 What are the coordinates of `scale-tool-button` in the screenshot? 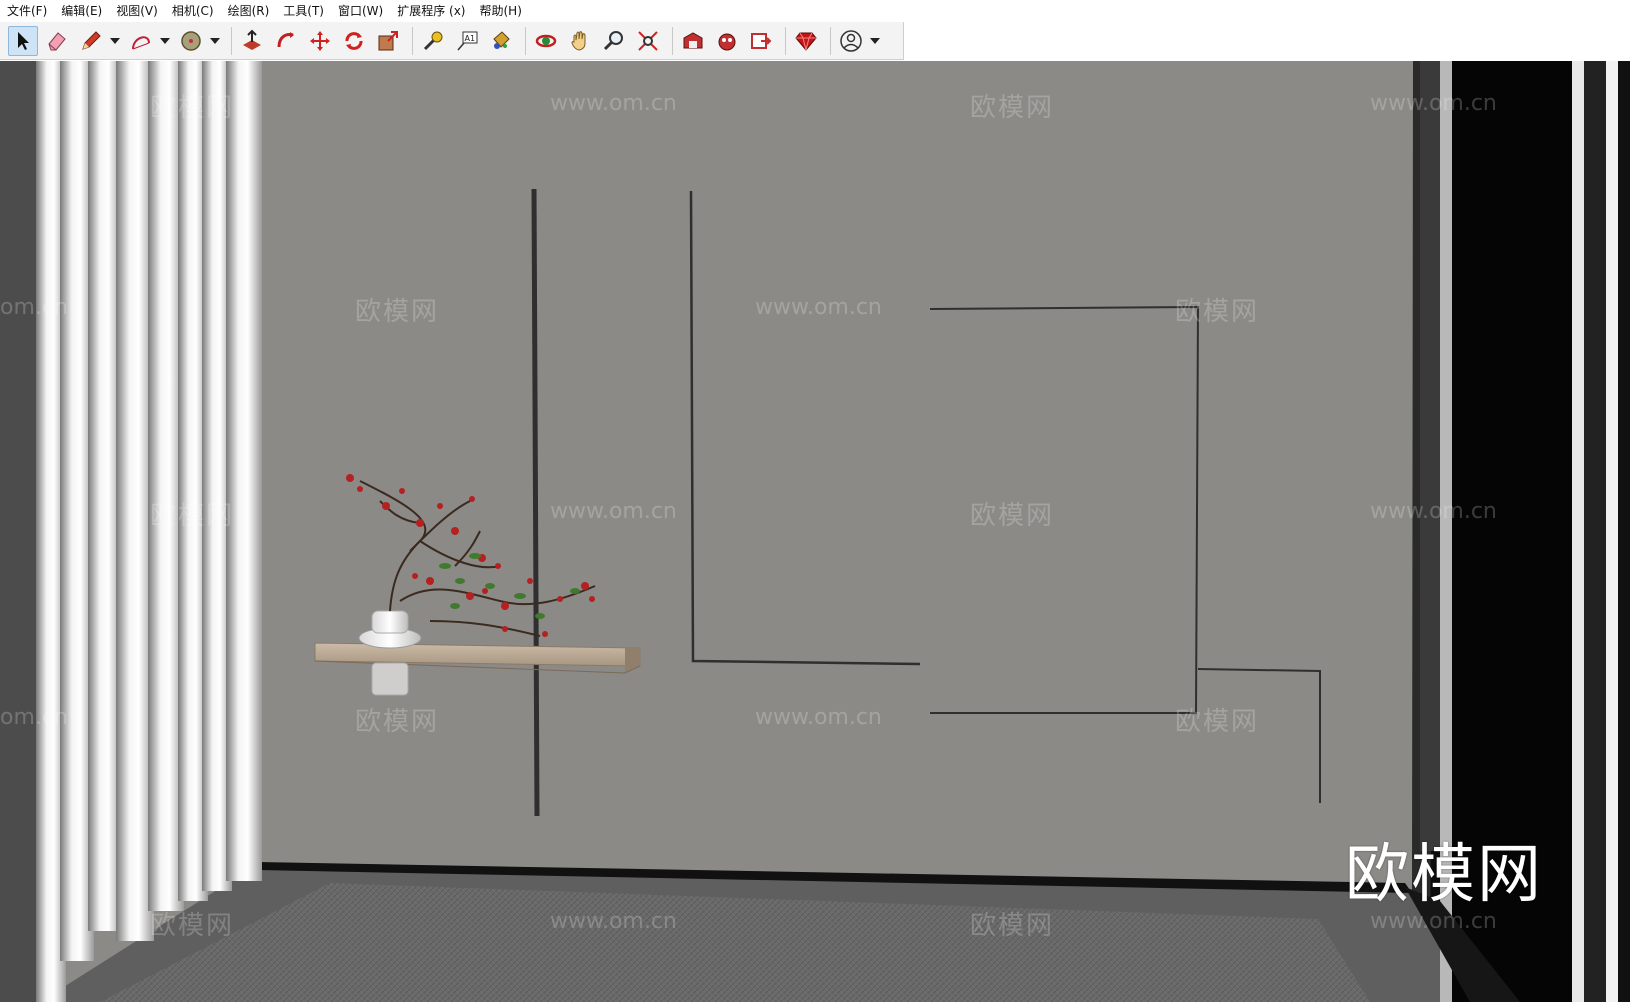 It's located at (388, 41).